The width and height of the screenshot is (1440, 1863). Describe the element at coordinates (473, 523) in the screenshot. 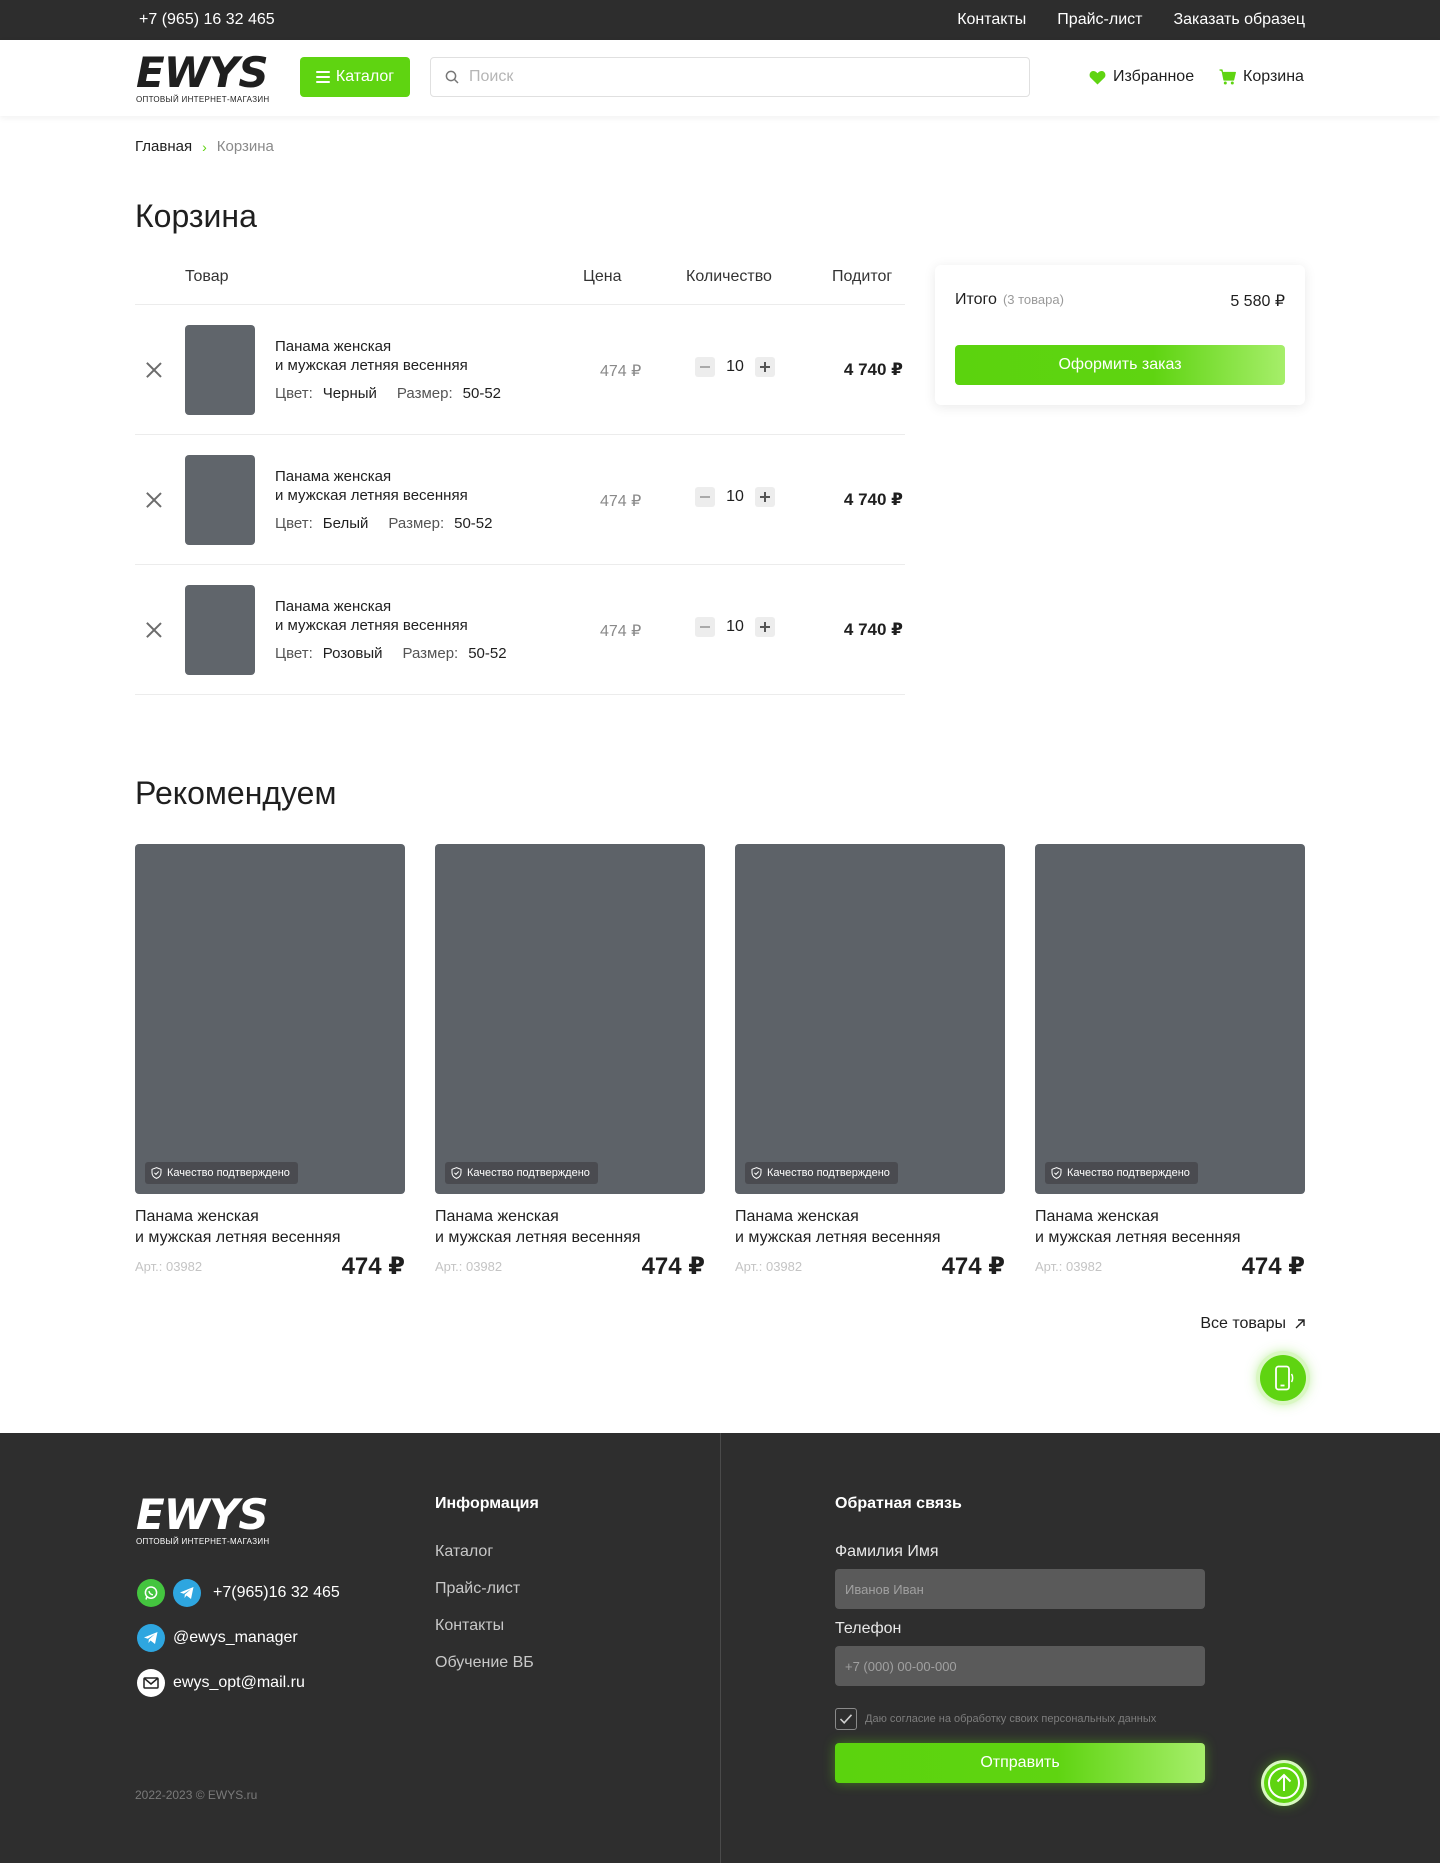

I see `cart-item-size: 50-52` at that location.